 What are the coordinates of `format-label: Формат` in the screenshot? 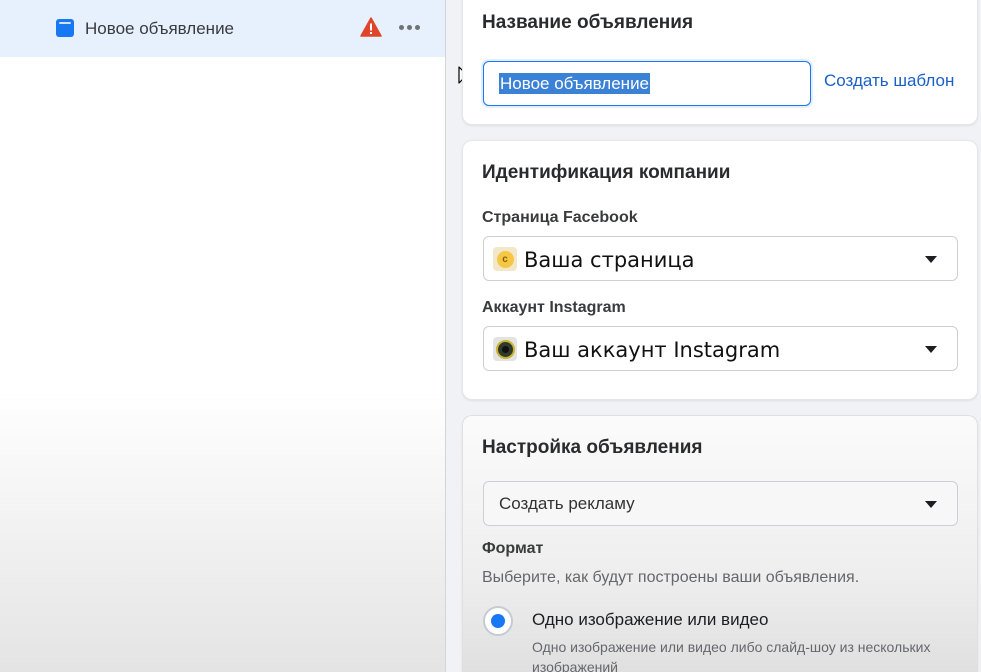 It's located at (513, 548).